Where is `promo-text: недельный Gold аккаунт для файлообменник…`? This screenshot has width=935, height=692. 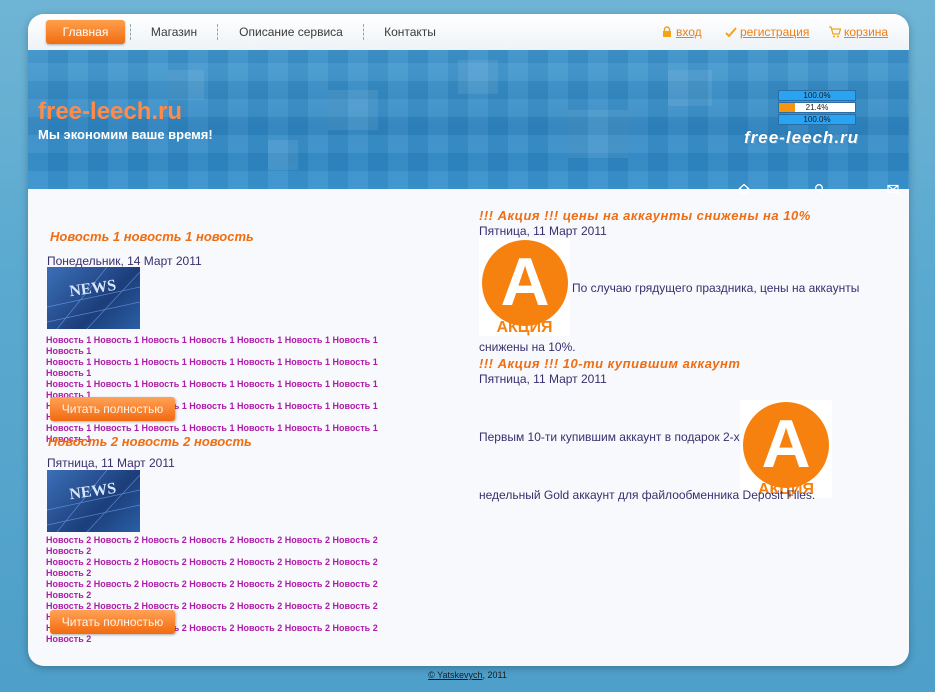 promo-text: недельный Gold аккаунт для файлообменник… is located at coordinates (647, 495).